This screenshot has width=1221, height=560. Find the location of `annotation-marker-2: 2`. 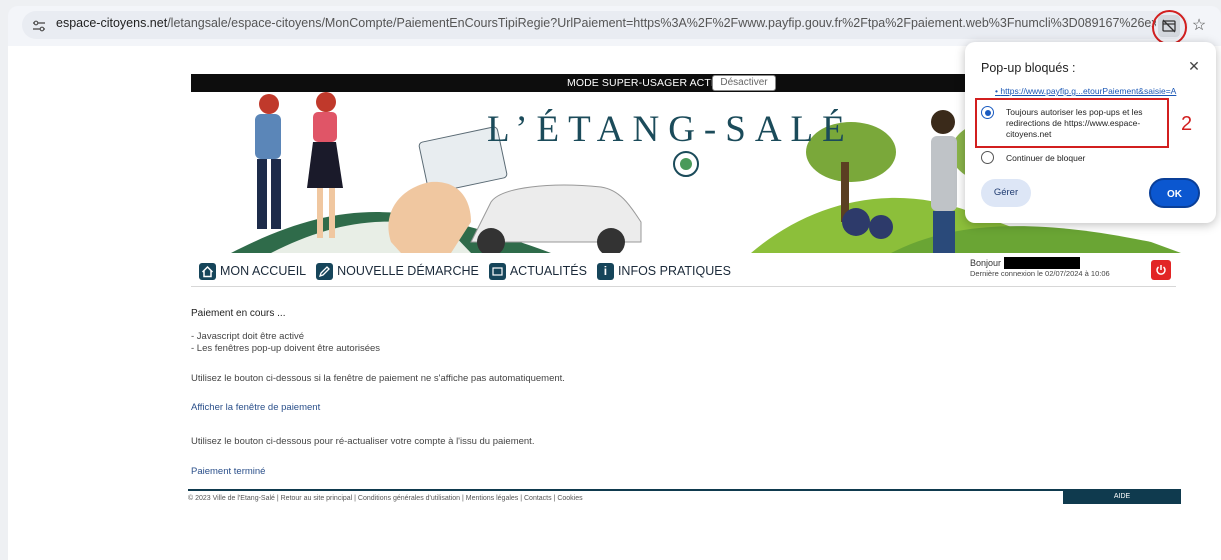

annotation-marker-2: 2 is located at coordinates (1187, 124).